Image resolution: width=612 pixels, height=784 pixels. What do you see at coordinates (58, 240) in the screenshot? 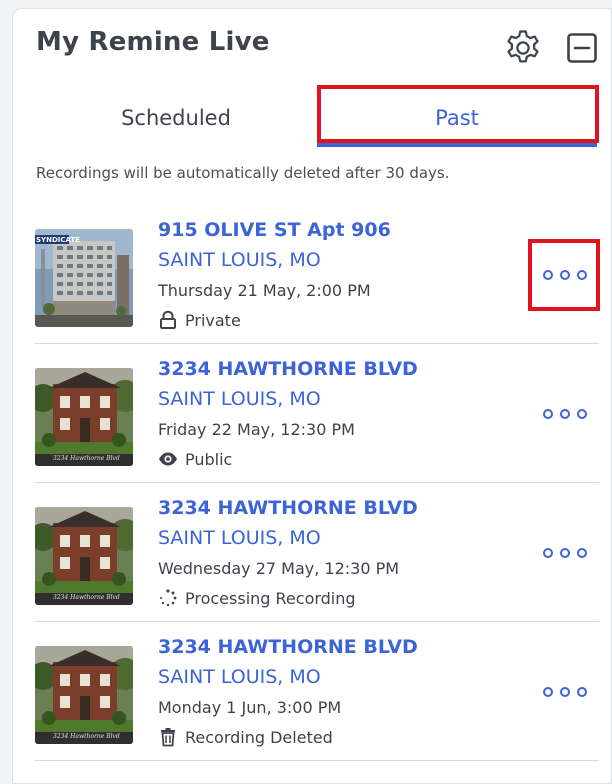
I see `thumbnail-brand-text: SYNDICATE` at bounding box center [58, 240].